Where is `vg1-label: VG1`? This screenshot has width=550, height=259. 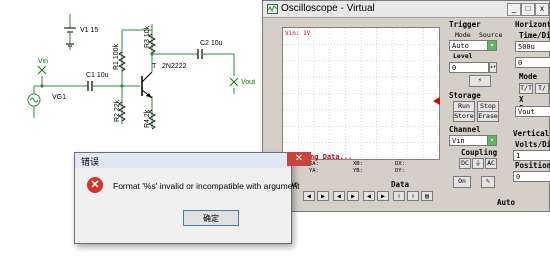
vg1-label: VG1 is located at coordinates (59, 97).